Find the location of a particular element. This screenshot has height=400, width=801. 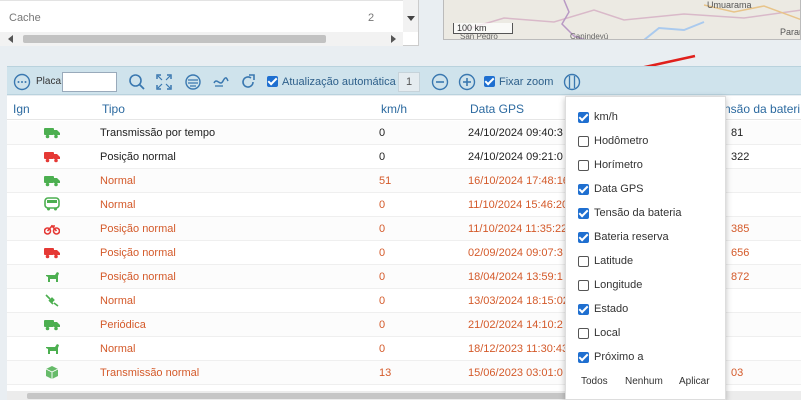

more-options-icon is located at coordinates (22, 82).